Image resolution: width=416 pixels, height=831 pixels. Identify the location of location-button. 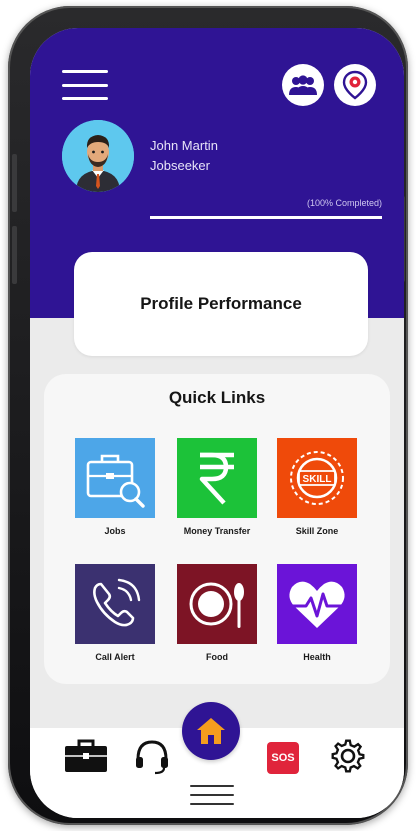
(355, 85).